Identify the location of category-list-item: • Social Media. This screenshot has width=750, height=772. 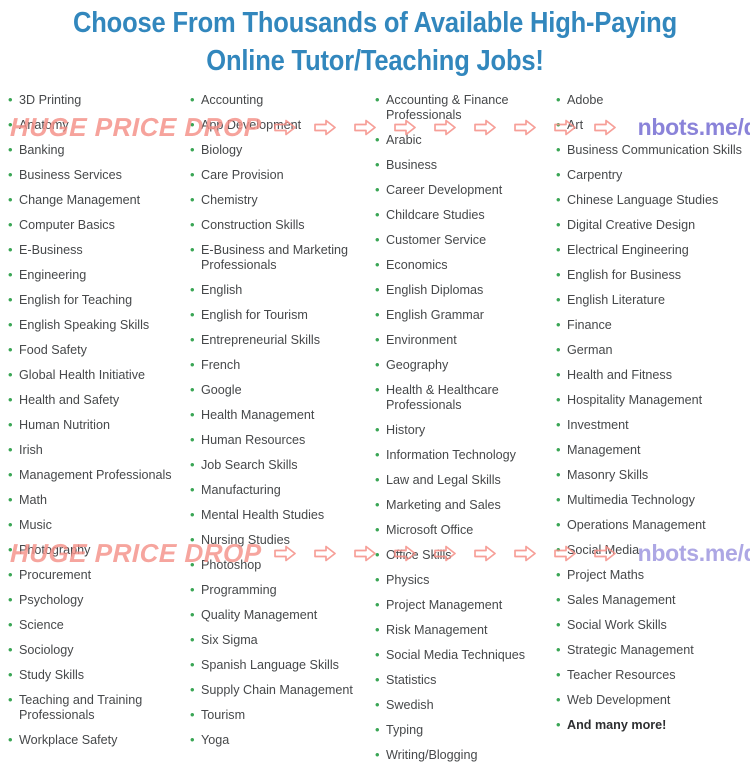
(651, 550).